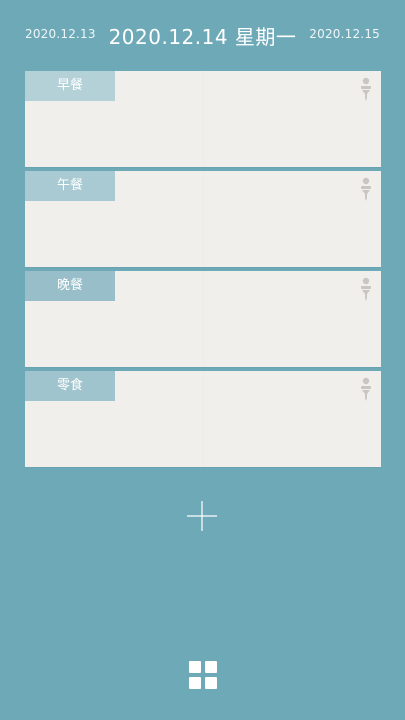  What do you see at coordinates (70, 386) in the screenshot?
I see `meal-tag-snack: 零食` at bounding box center [70, 386].